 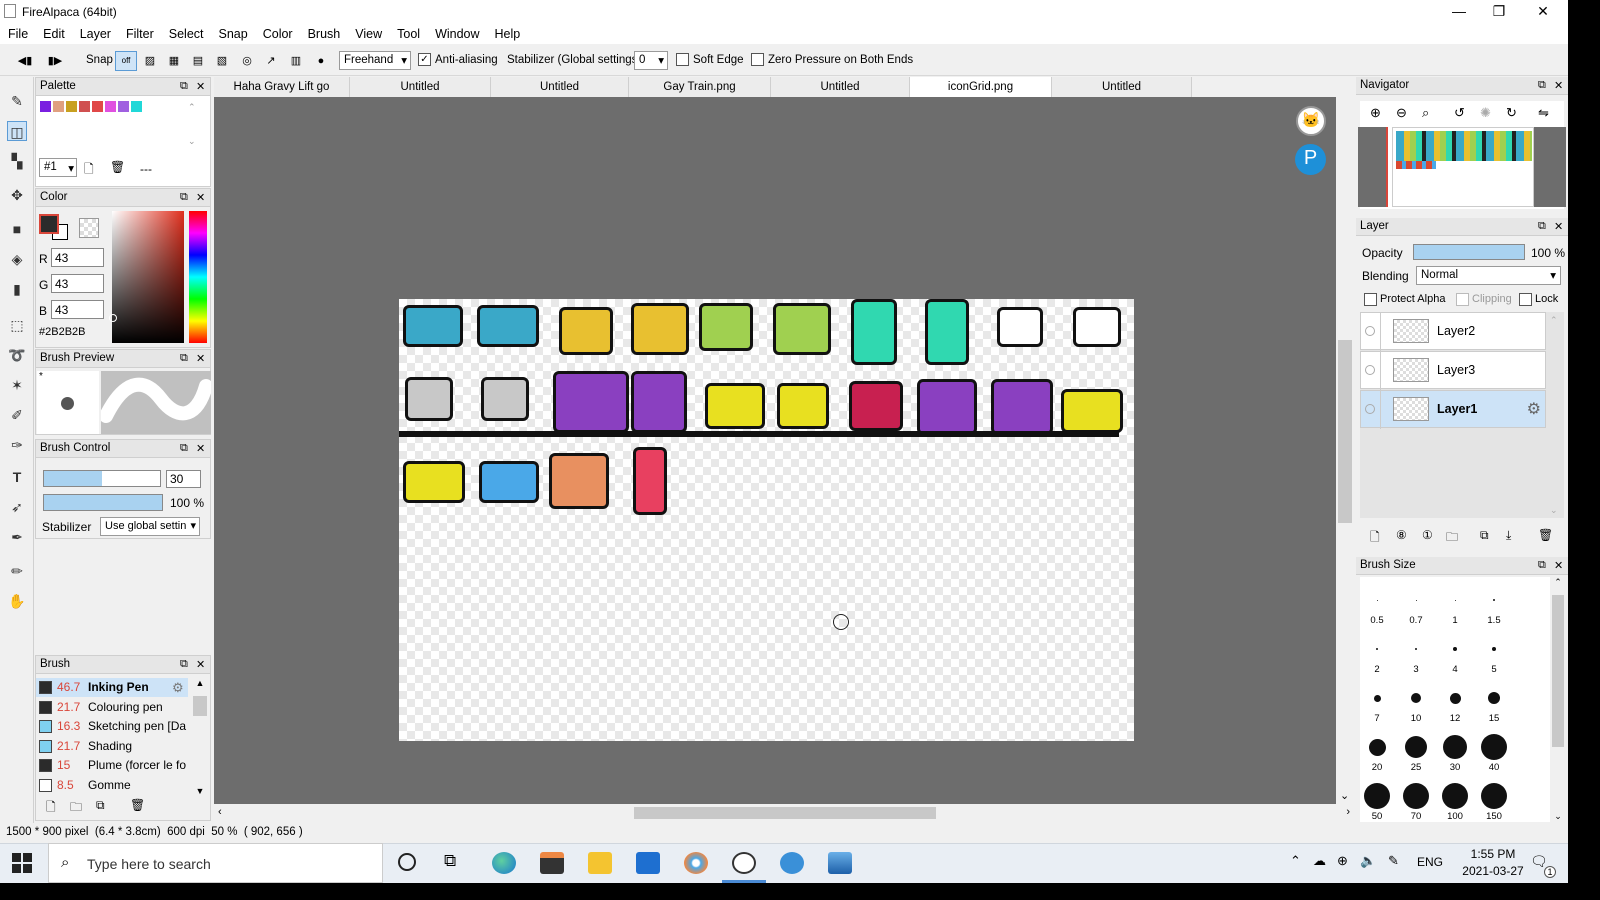 What do you see at coordinates (222, 61) in the screenshot?
I see `snap-diagonal-icon: ▧` at bounding box center [222, 61].